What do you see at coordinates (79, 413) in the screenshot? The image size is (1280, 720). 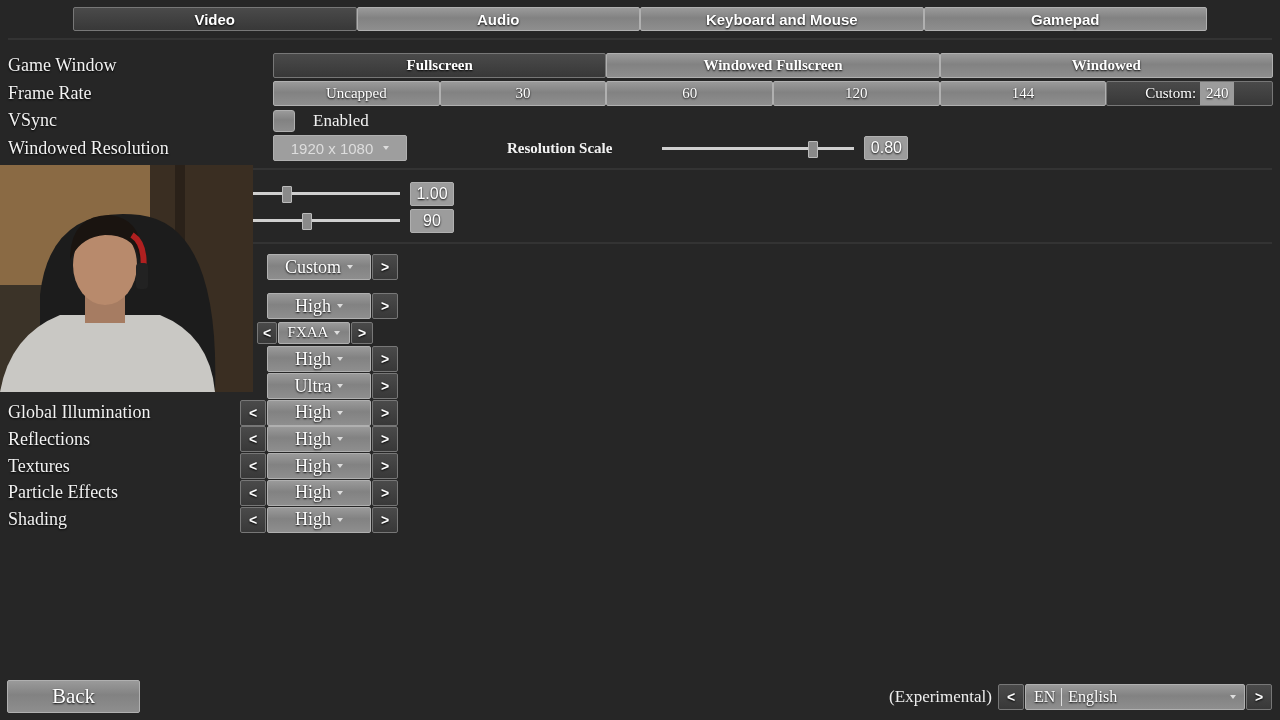 I see `setting-label: Global Illumination` at bounding box center [79, 413].